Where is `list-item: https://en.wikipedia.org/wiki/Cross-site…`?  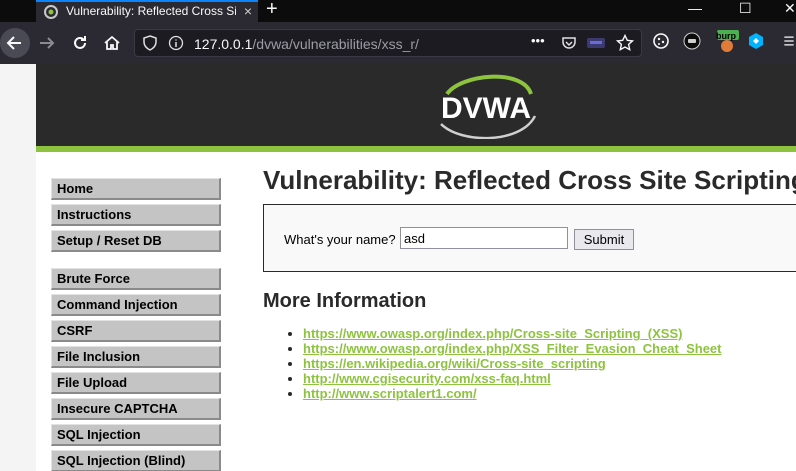
list-item: https://en.wikipedia.org/wiki/Cross-site… is located at coordinates (512, 363).